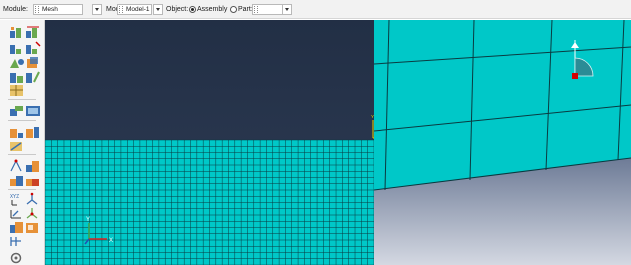 The height and width of the screenshot is (265, 631). What do you see at coordinates (33, 227) in the screenshot?
I see `mesh-edit-tools-icon` at bounding box center [33, 227].